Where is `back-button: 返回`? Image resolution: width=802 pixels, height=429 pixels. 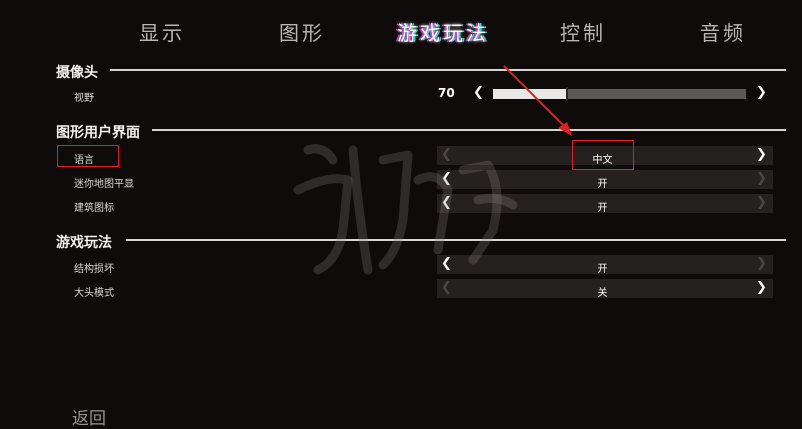
back-button: 返回 is located at coordinates (89, 416).